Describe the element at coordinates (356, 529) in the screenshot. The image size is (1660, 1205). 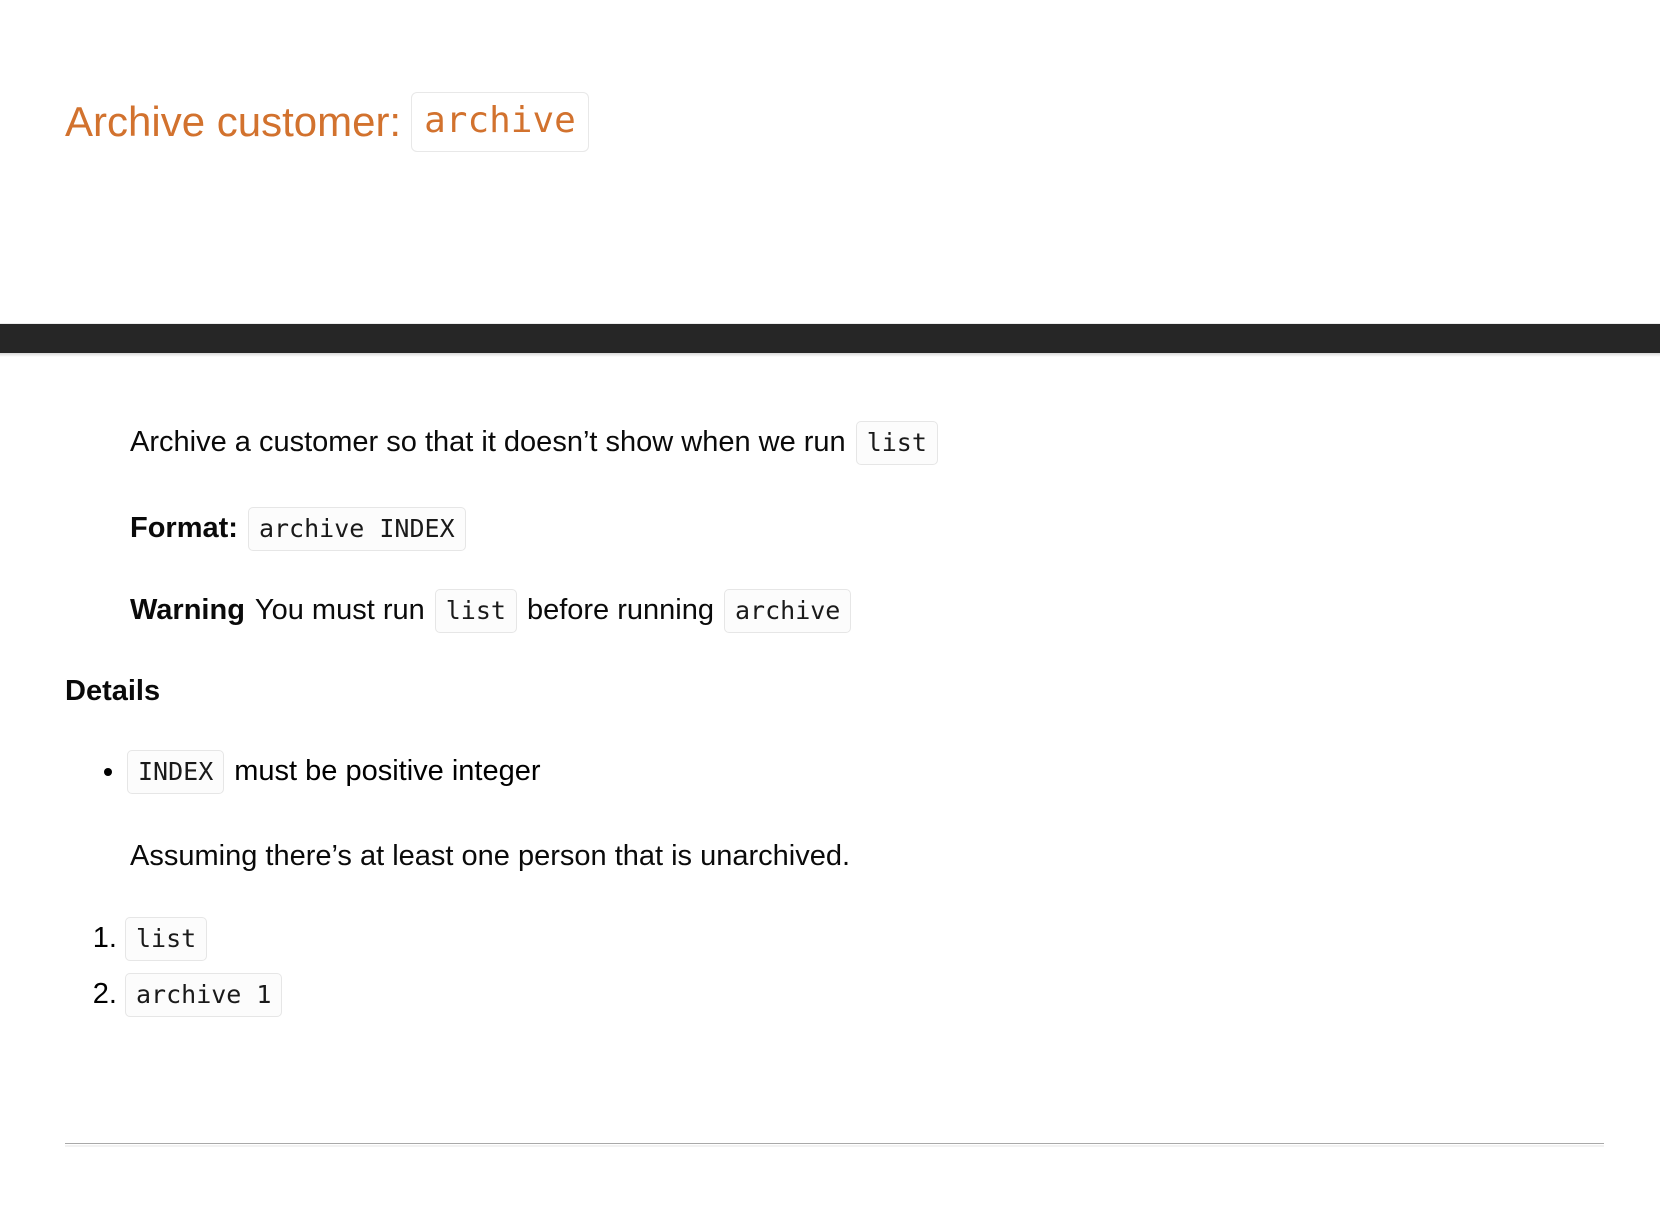
I see `format-code-chip: archive INDEX` at that location.